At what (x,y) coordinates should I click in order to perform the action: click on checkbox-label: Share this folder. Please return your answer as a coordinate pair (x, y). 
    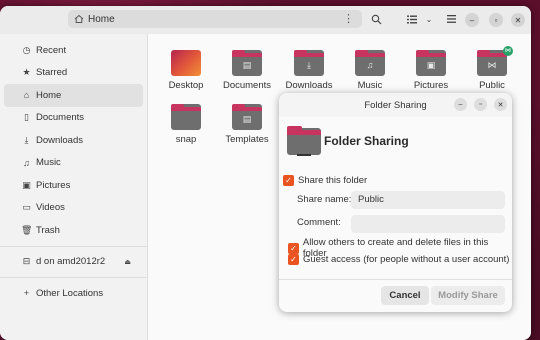
    Looking at the image, I should click on (333, 180).